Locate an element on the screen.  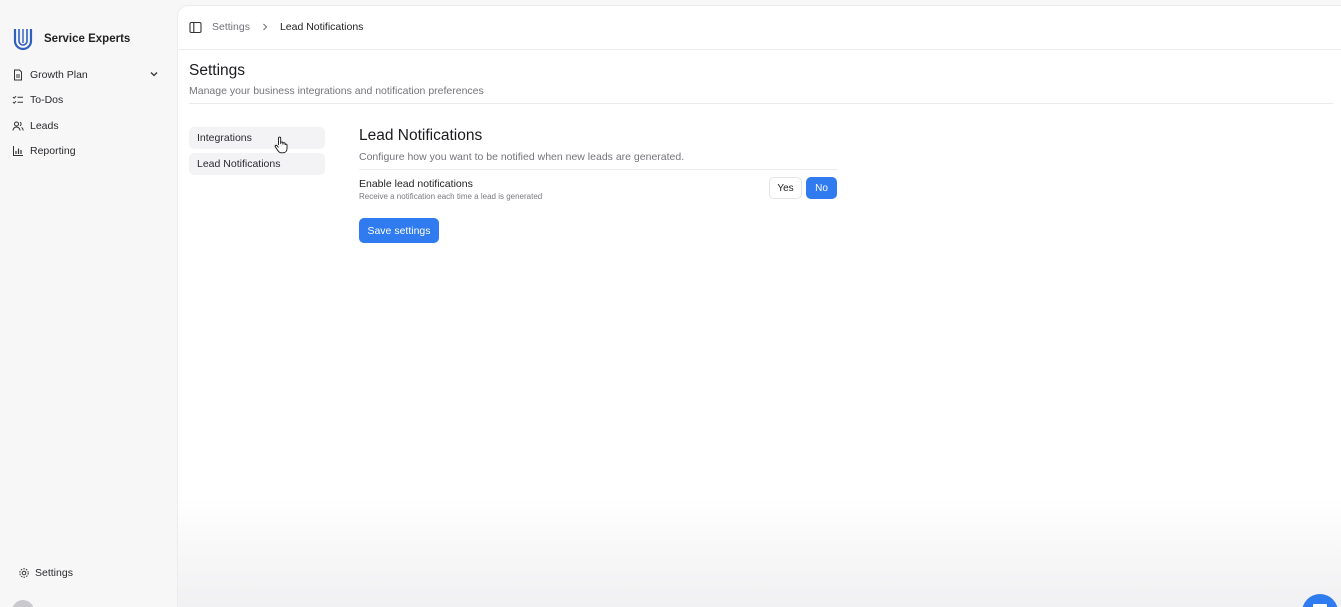
yes-no-toggle: Yes No is located at coordinates (803, 188).